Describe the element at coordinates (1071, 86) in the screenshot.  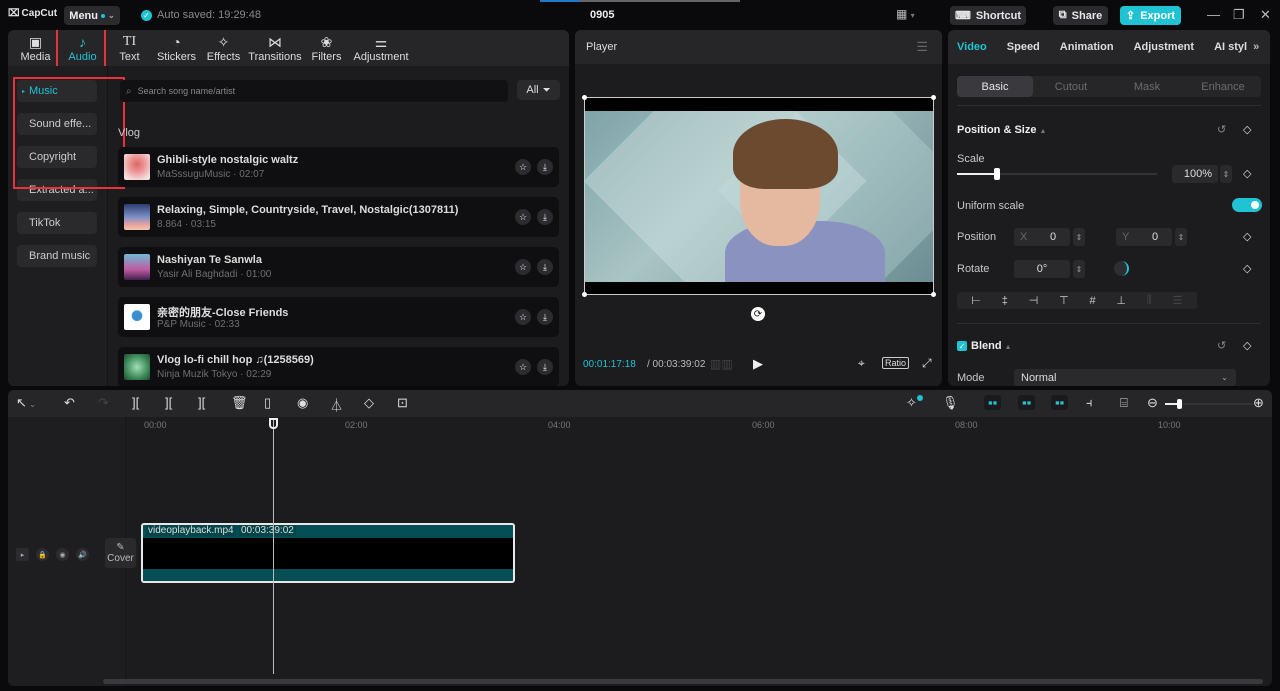
I see `subtab-cutout: Cutout` at that location.